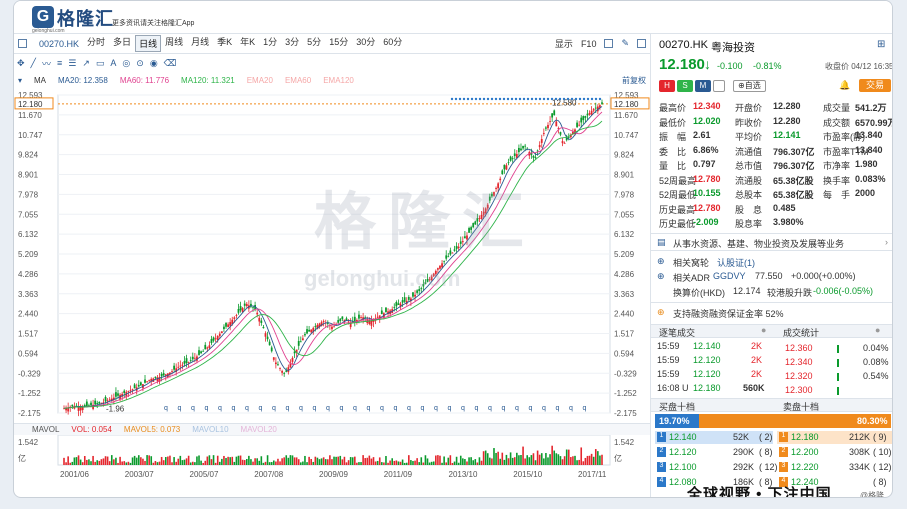 The height and width of the screenshot is (509, 907). I want to click on period-tab: 月线, so click(200, 43).